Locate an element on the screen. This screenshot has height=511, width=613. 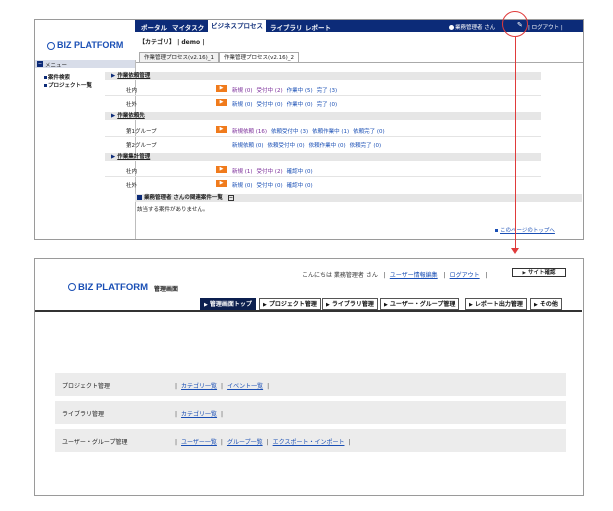
panel-label: プロジェクト管理 is located at coordinates (86, 386).